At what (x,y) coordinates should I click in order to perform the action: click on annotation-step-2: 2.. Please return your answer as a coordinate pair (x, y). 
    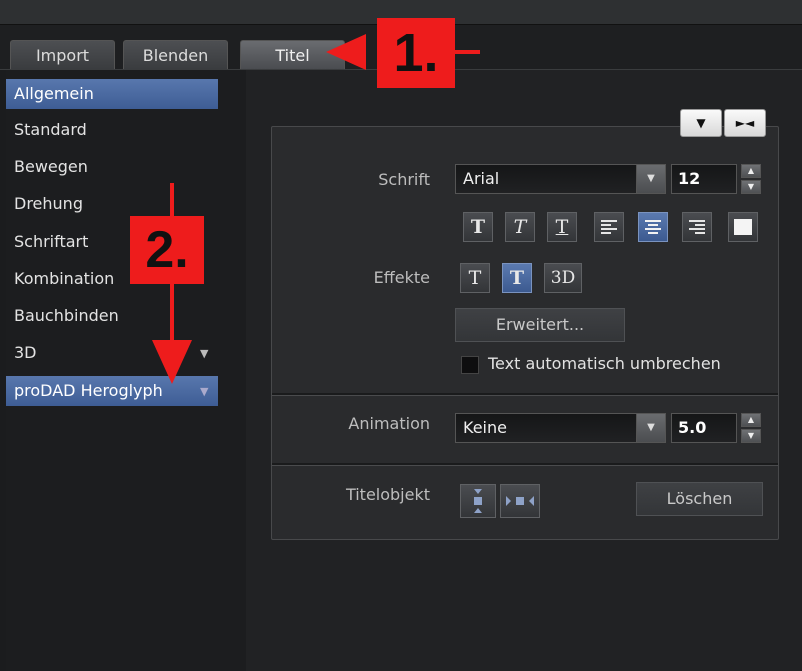
    Looking at the image, I should click on (167, 250).